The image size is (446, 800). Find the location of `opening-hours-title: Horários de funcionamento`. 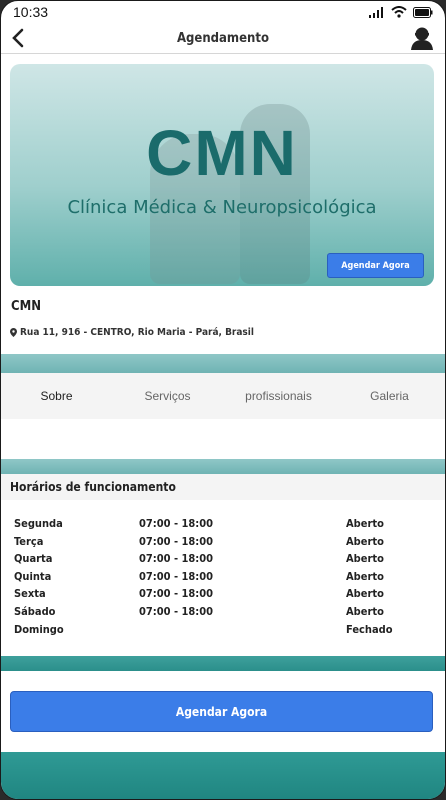

opening-hours-title: Horários de funcionamento is located at coordinates (223, 487).